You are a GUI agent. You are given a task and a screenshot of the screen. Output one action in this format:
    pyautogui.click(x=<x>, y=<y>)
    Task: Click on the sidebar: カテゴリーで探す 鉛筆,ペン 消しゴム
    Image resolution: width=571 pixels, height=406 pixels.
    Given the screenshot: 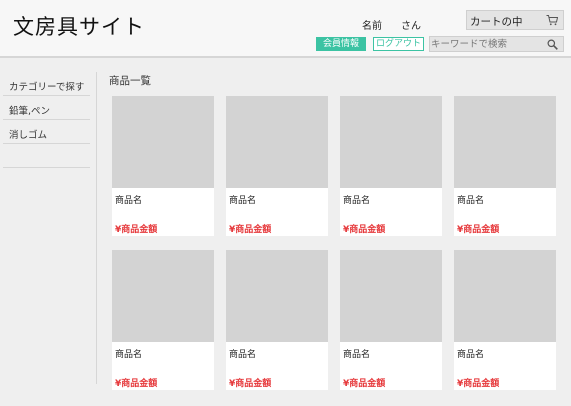 What is the action you would take?
    pyautogui.click(x=46, y=120)
    